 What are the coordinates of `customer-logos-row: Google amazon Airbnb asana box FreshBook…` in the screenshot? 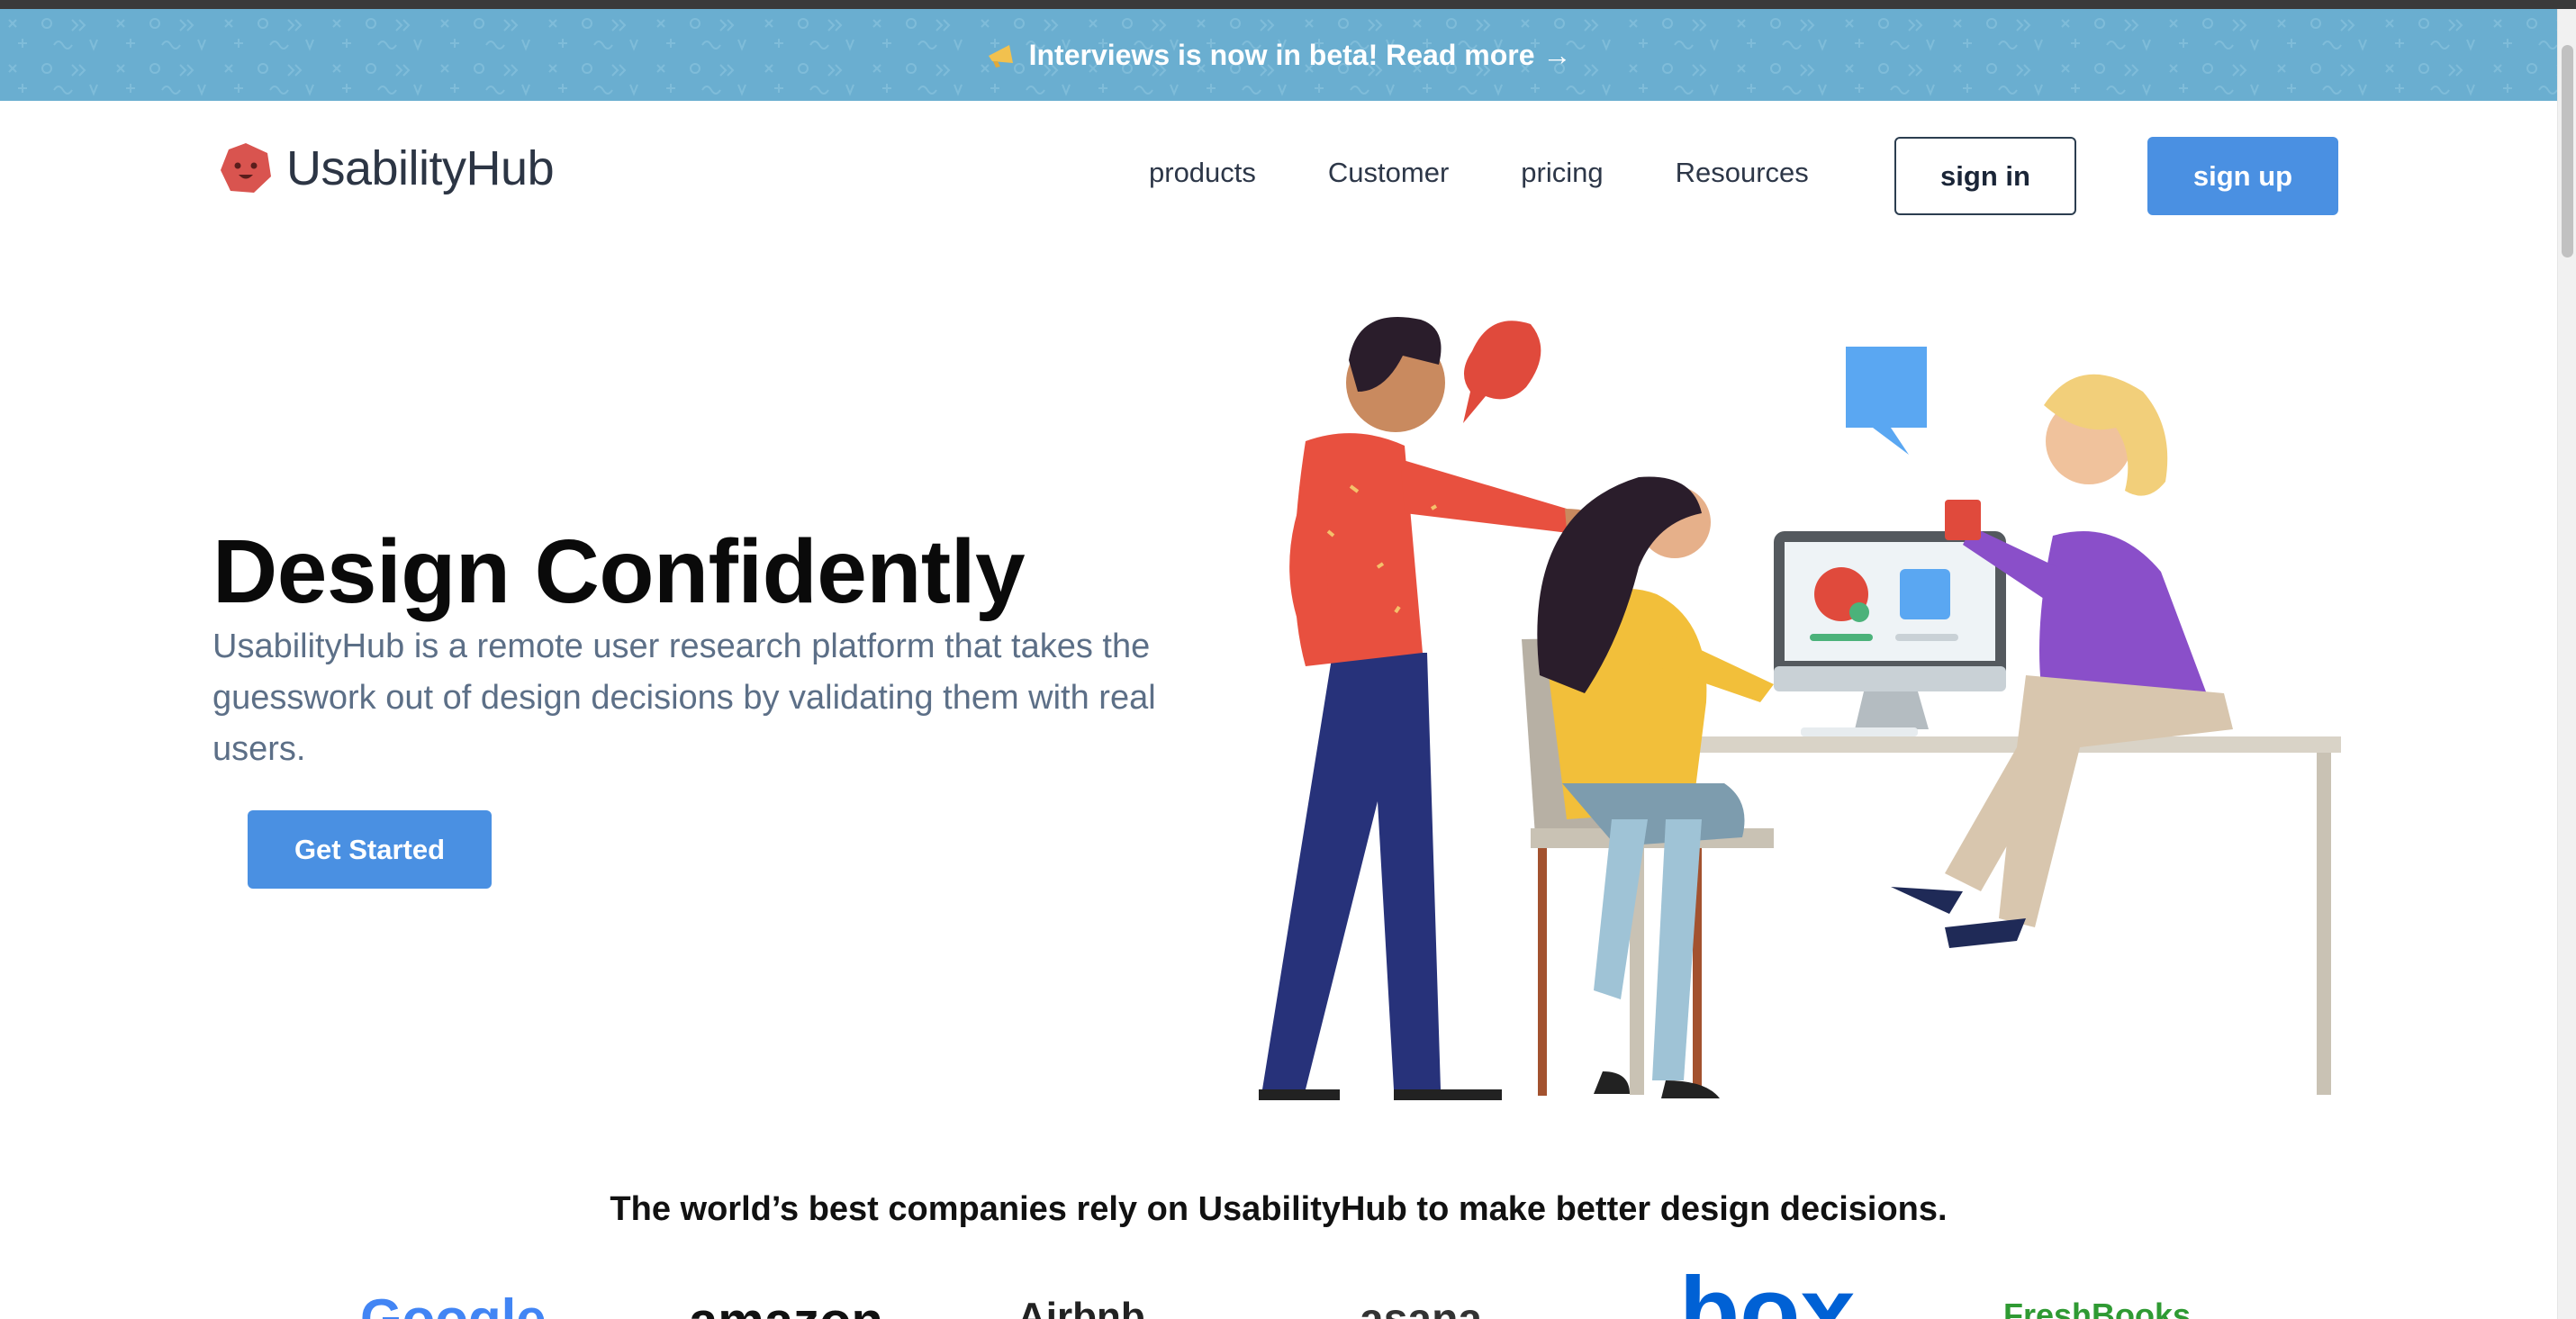 It's located at (1278, 1290).